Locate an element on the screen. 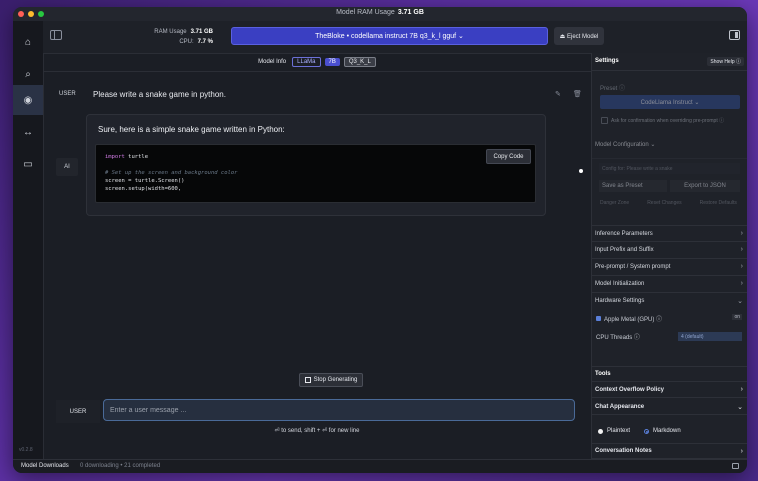  search-icon: ⌕ is located at coordinates (28, 74).